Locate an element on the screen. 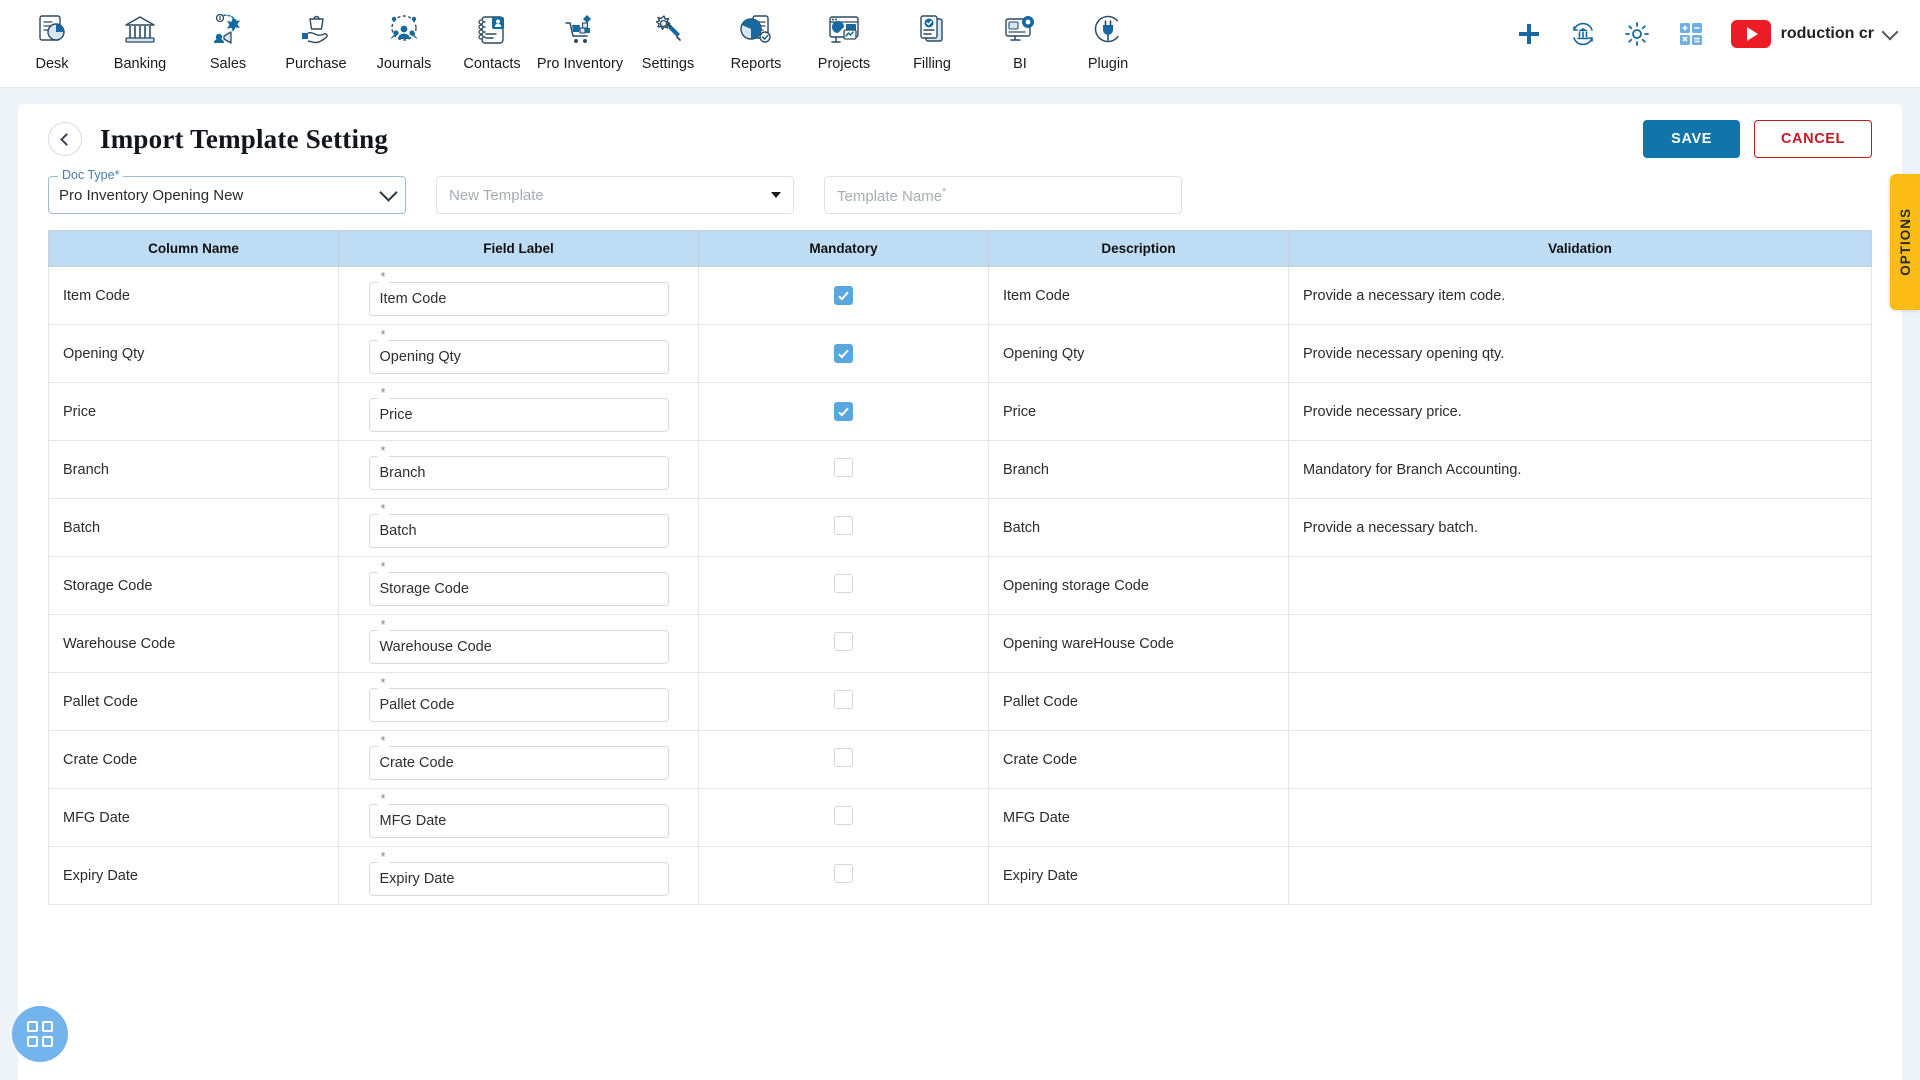 Image resolution: width=1920 pixels, height=1080 pixels. header-actions: SAVE CANCEL is located at coordinates (1757, 139).